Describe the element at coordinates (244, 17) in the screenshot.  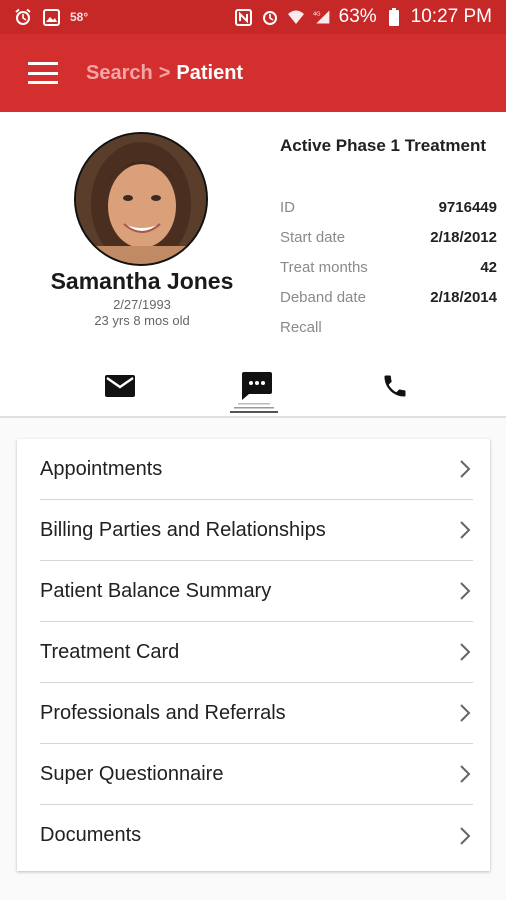
I see `nfc-icon` at that location.